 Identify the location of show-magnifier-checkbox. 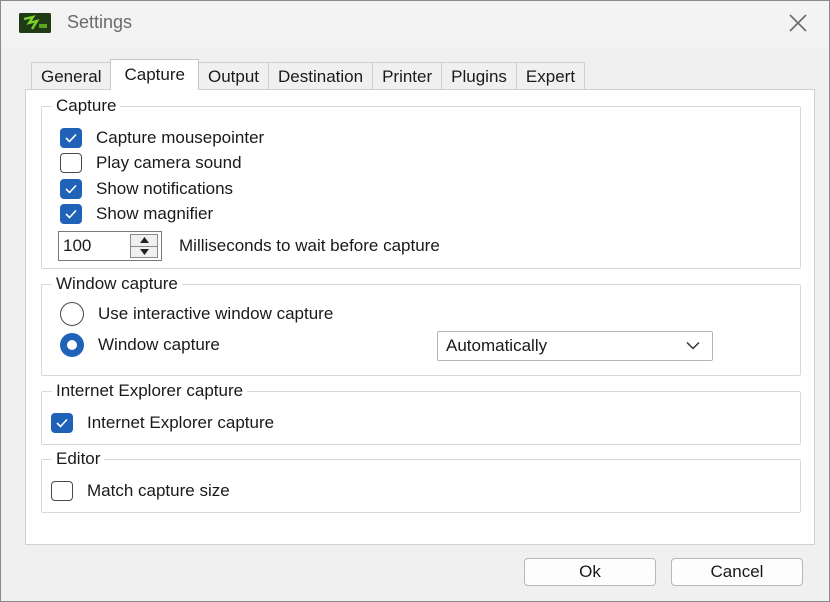
(71, 214).